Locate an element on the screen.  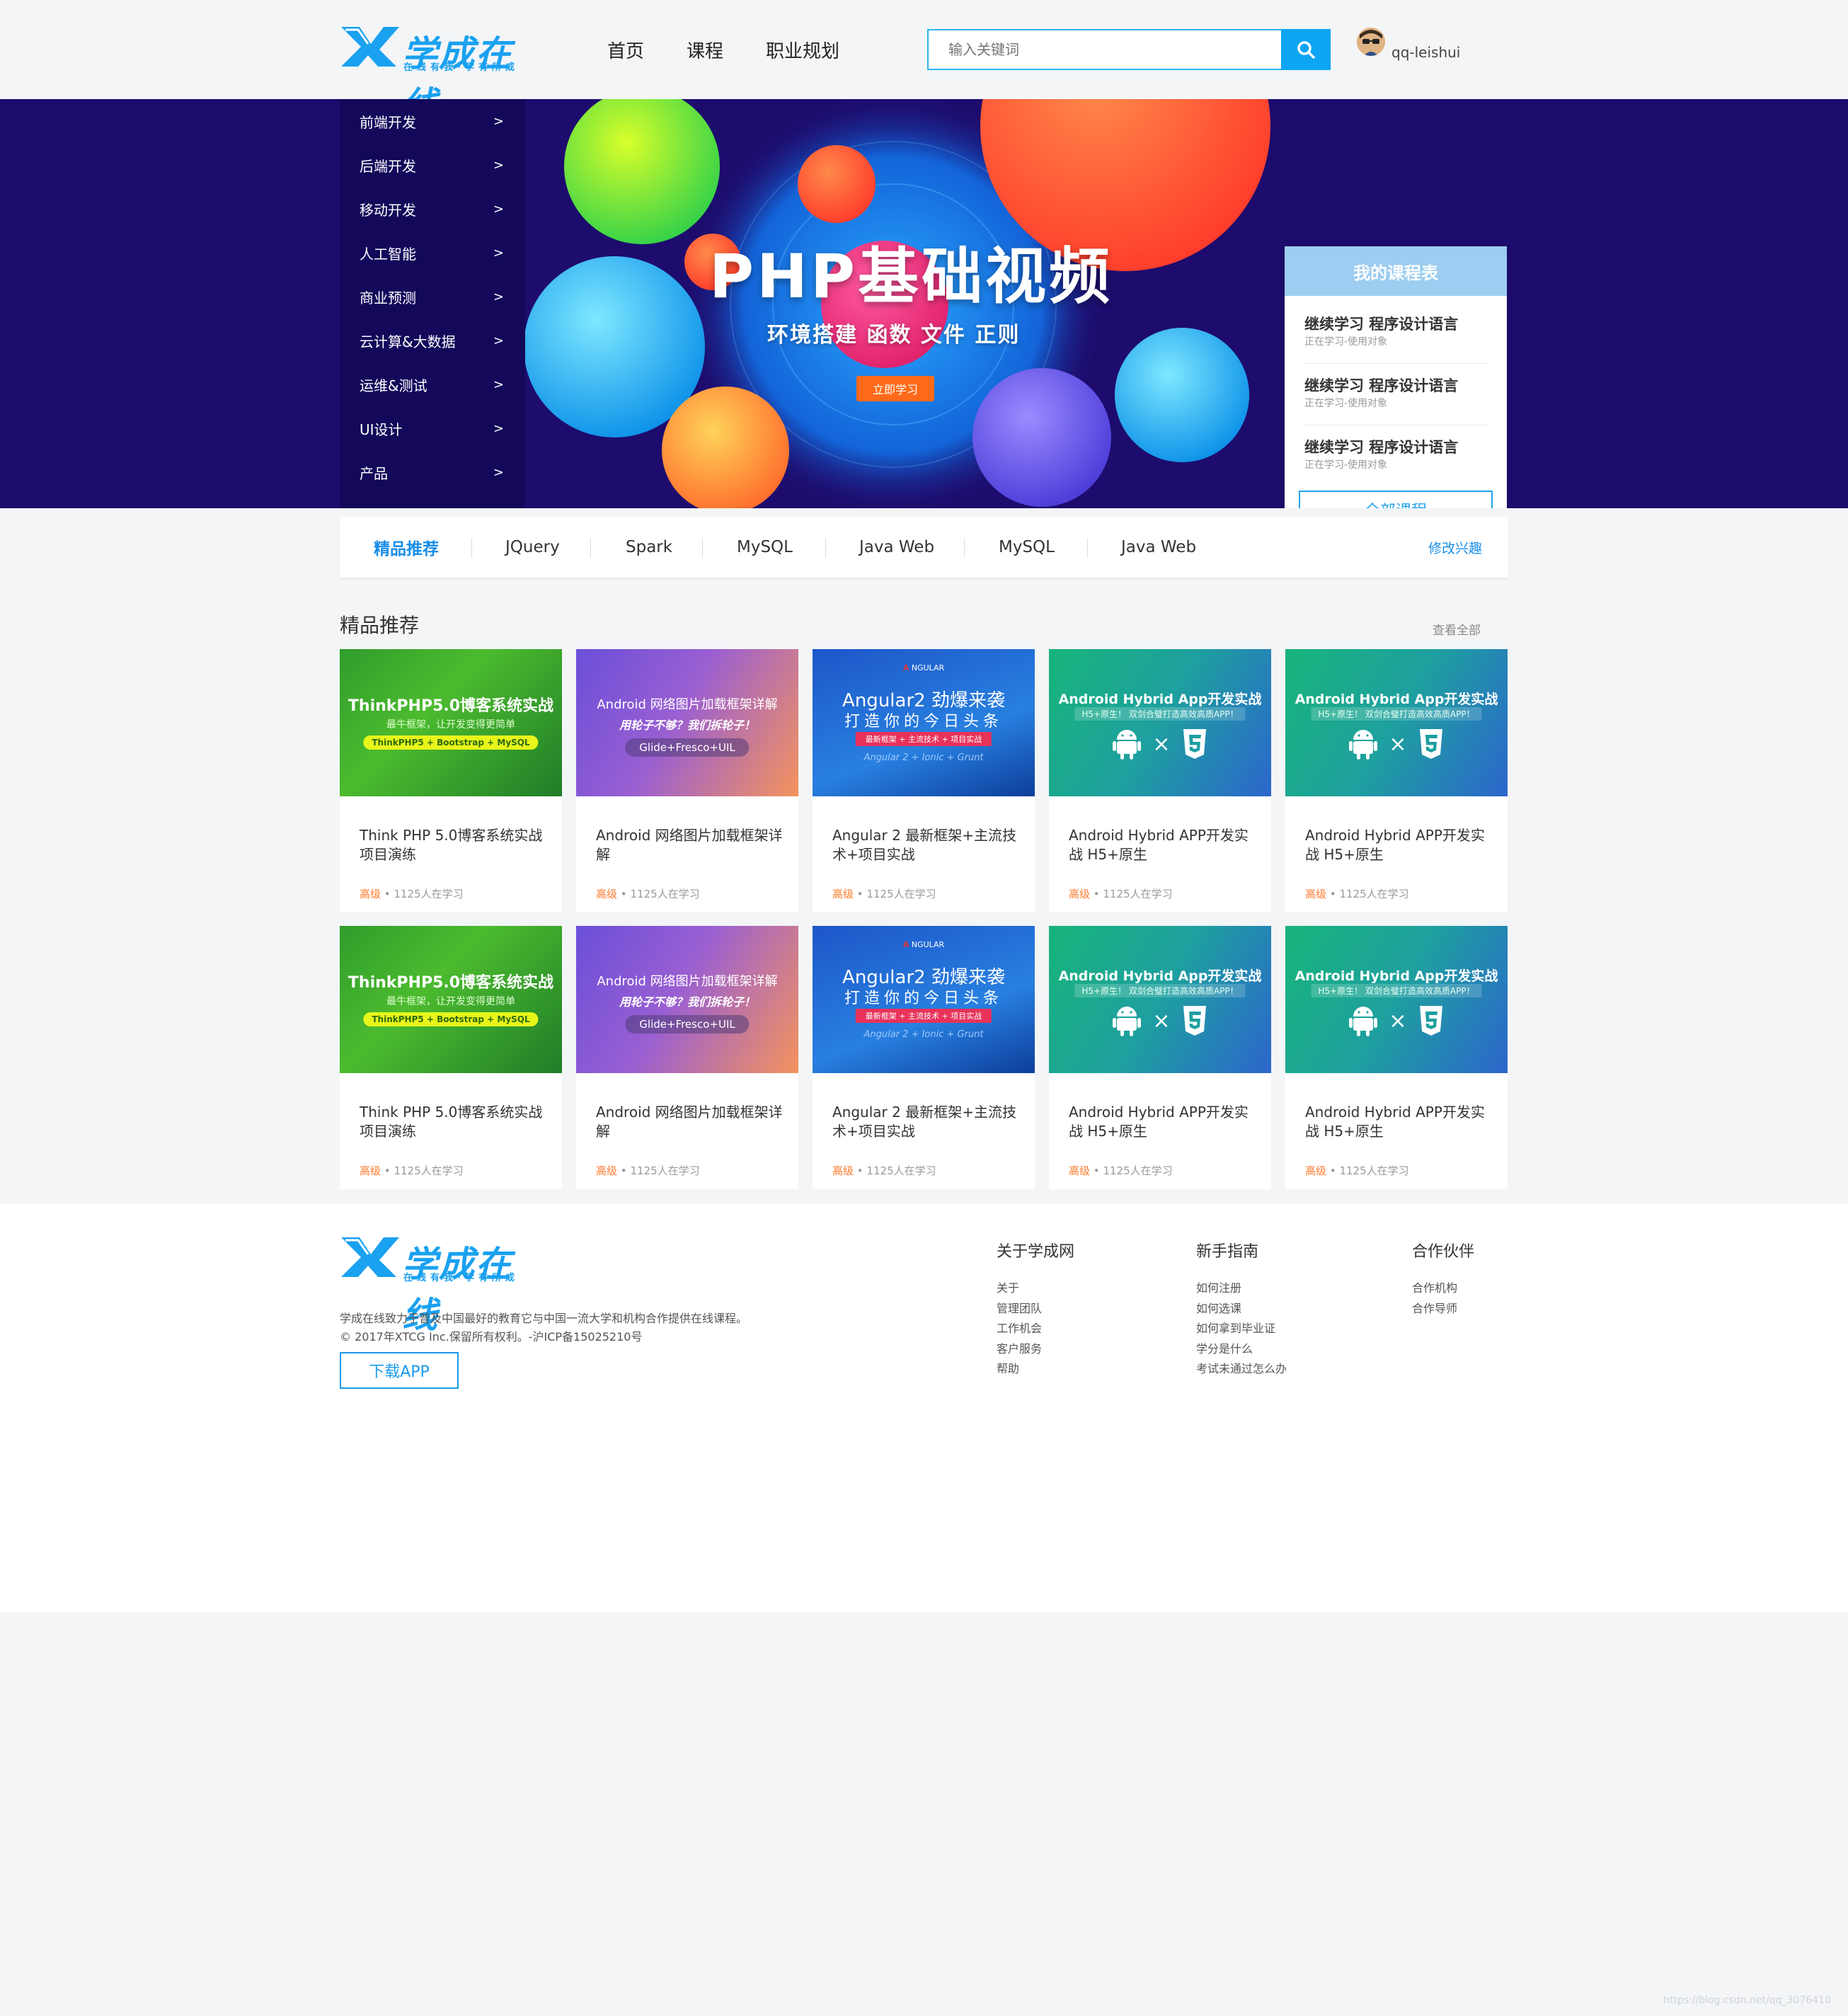
download-app-button: 下载APP is located at coordinates (399, 1370).